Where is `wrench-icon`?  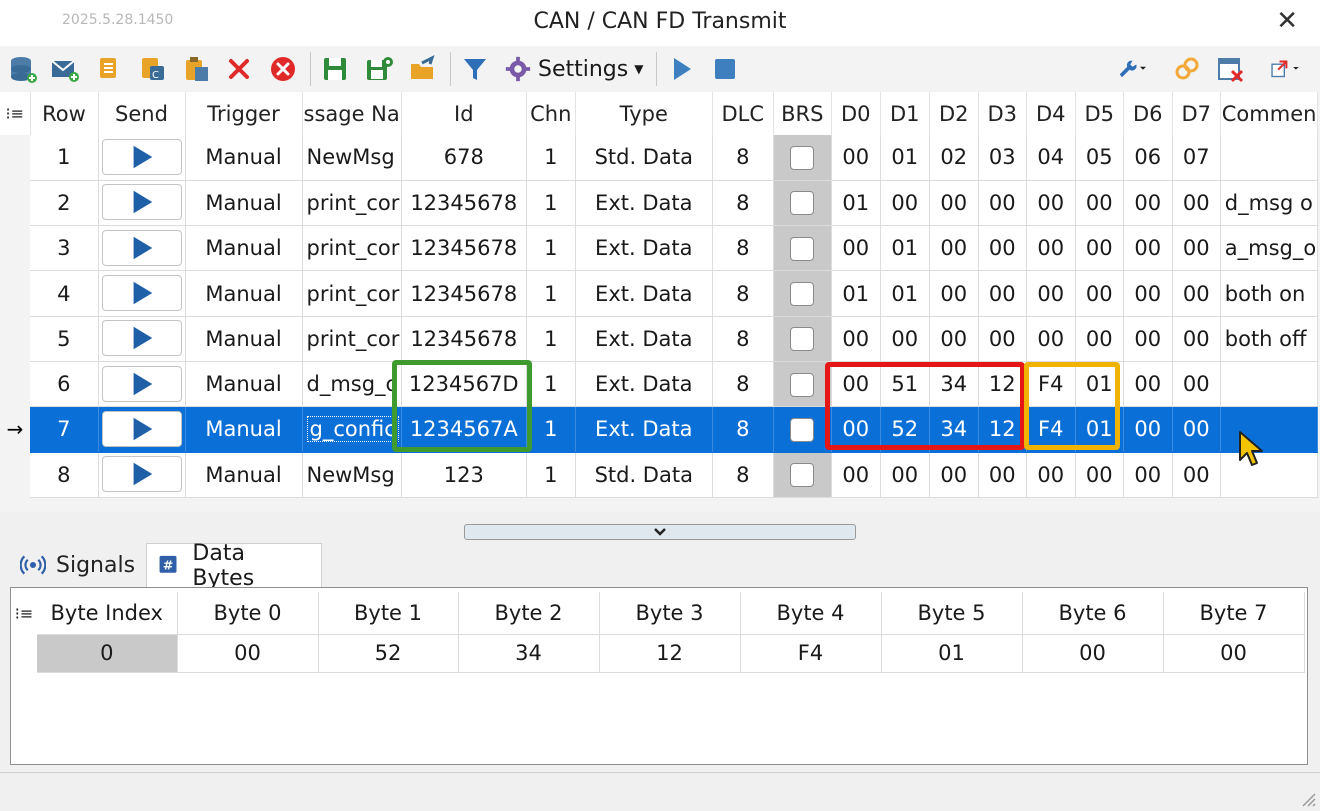
wrench-icon is located at coordinates (1131, 69).